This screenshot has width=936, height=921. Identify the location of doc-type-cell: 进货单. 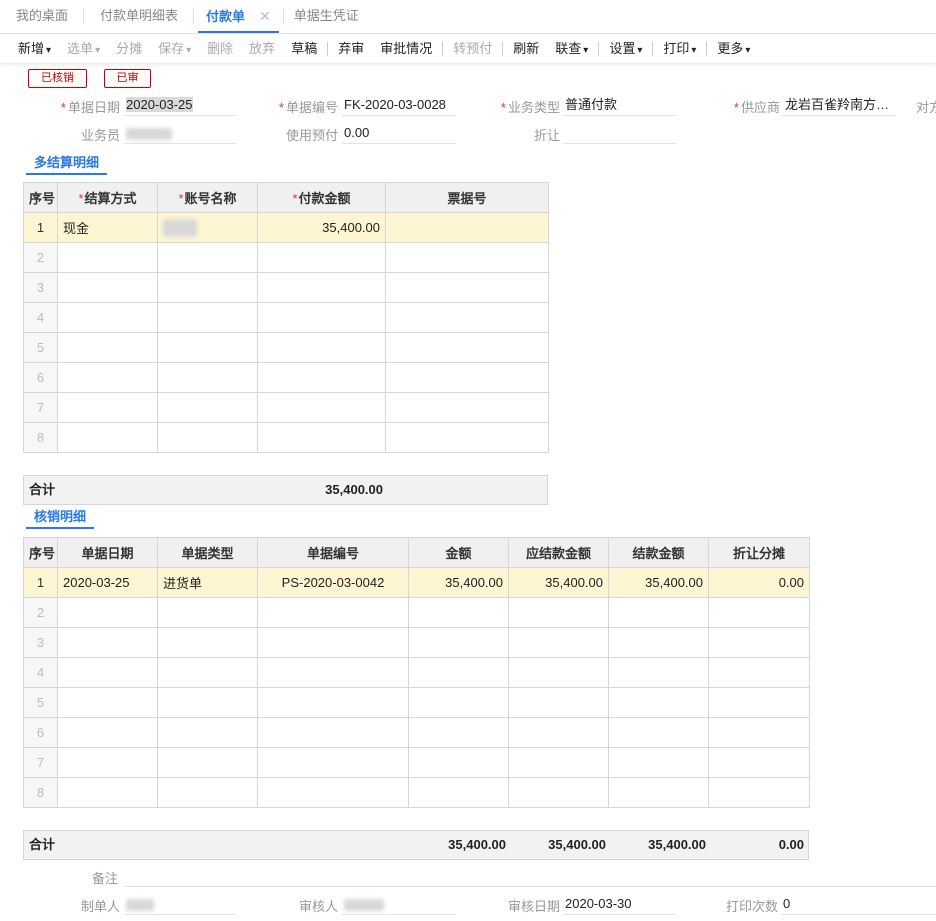
(207, 582).